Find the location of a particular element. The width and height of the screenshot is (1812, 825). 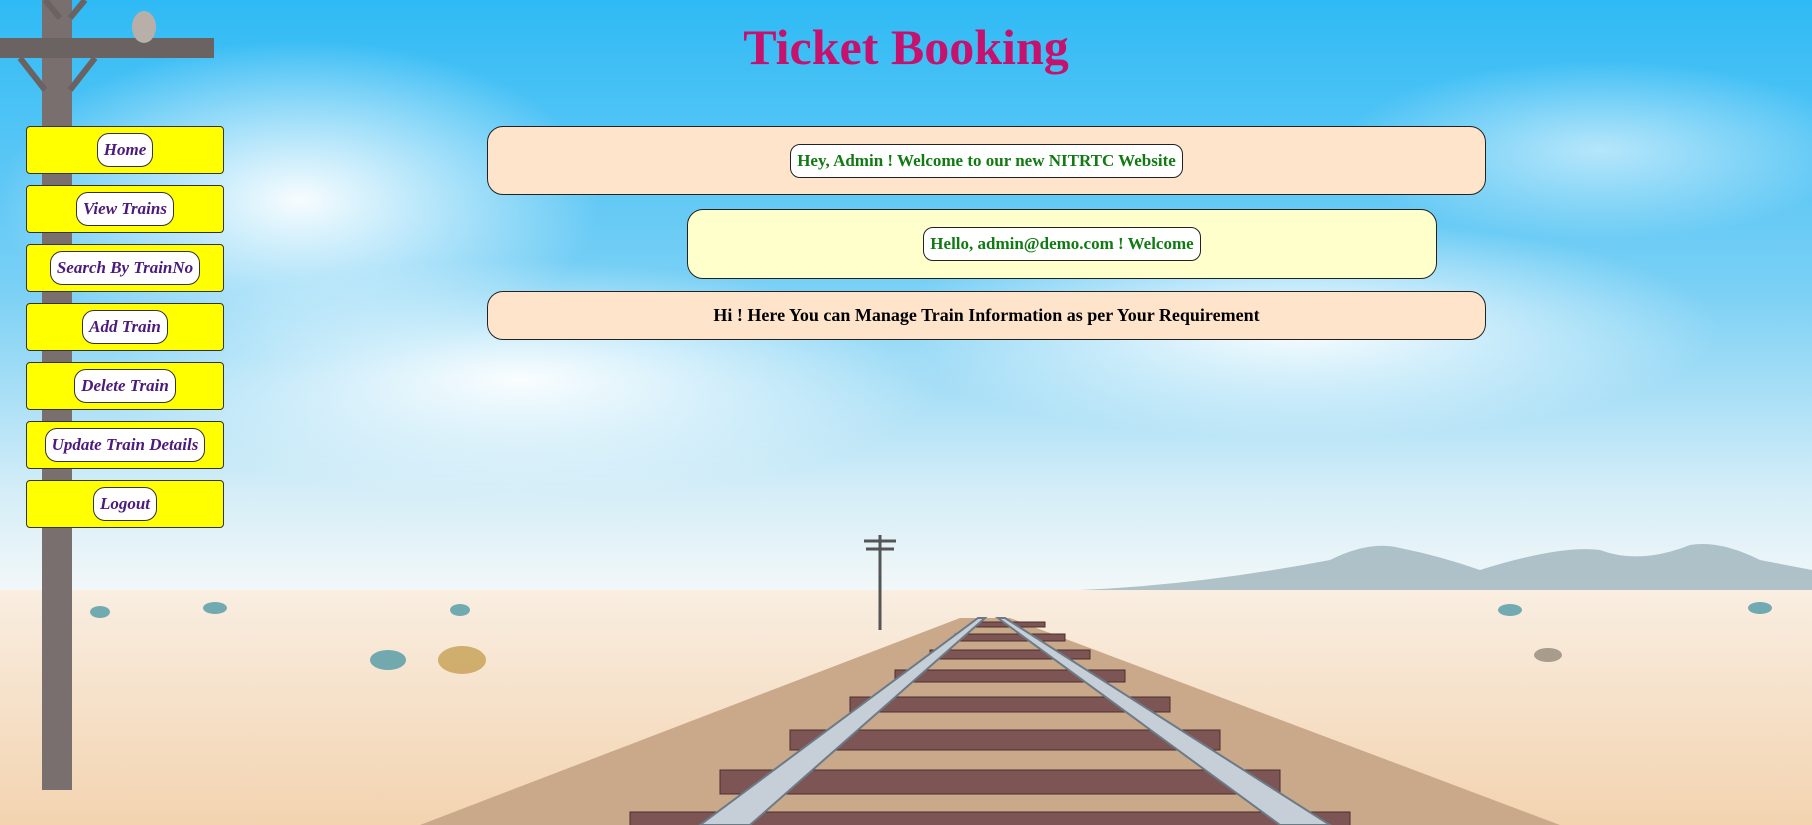

welcome-user-box: Hello, admin@demo.com ! Welcome is located at coordinates (1062, 244).